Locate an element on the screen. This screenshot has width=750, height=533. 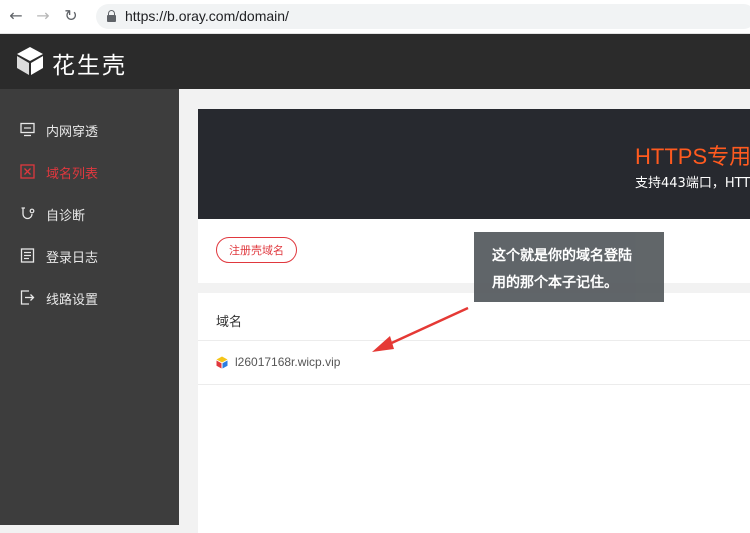
browser-toolbar: ← → ↻ https://b.oray.com/domain/ is located at coordinates (375, 17).